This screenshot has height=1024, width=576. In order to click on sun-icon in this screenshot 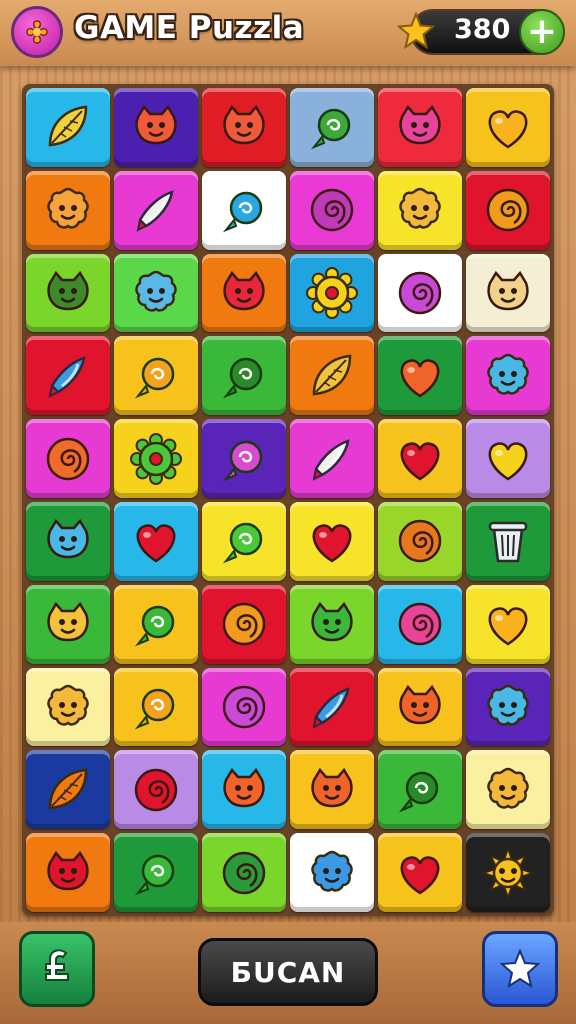, I will do `click(508, 872)`.